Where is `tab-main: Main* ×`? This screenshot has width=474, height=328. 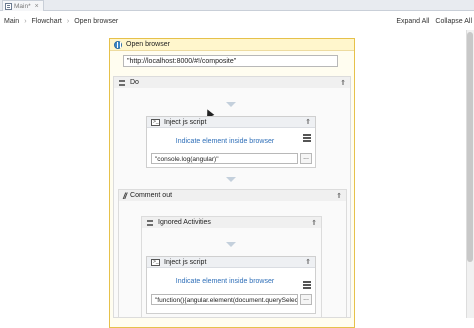 tab-main: Main* × is located at coordinates (23, 5).